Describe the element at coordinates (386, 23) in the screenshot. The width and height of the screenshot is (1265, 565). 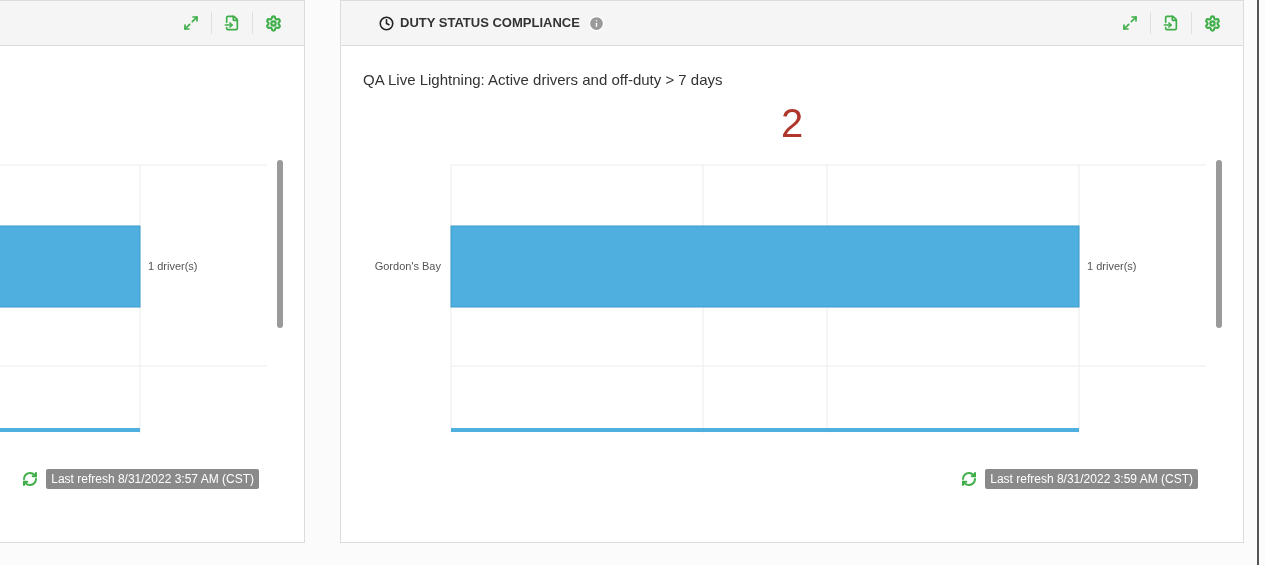
I see `clock-icon` at that location.